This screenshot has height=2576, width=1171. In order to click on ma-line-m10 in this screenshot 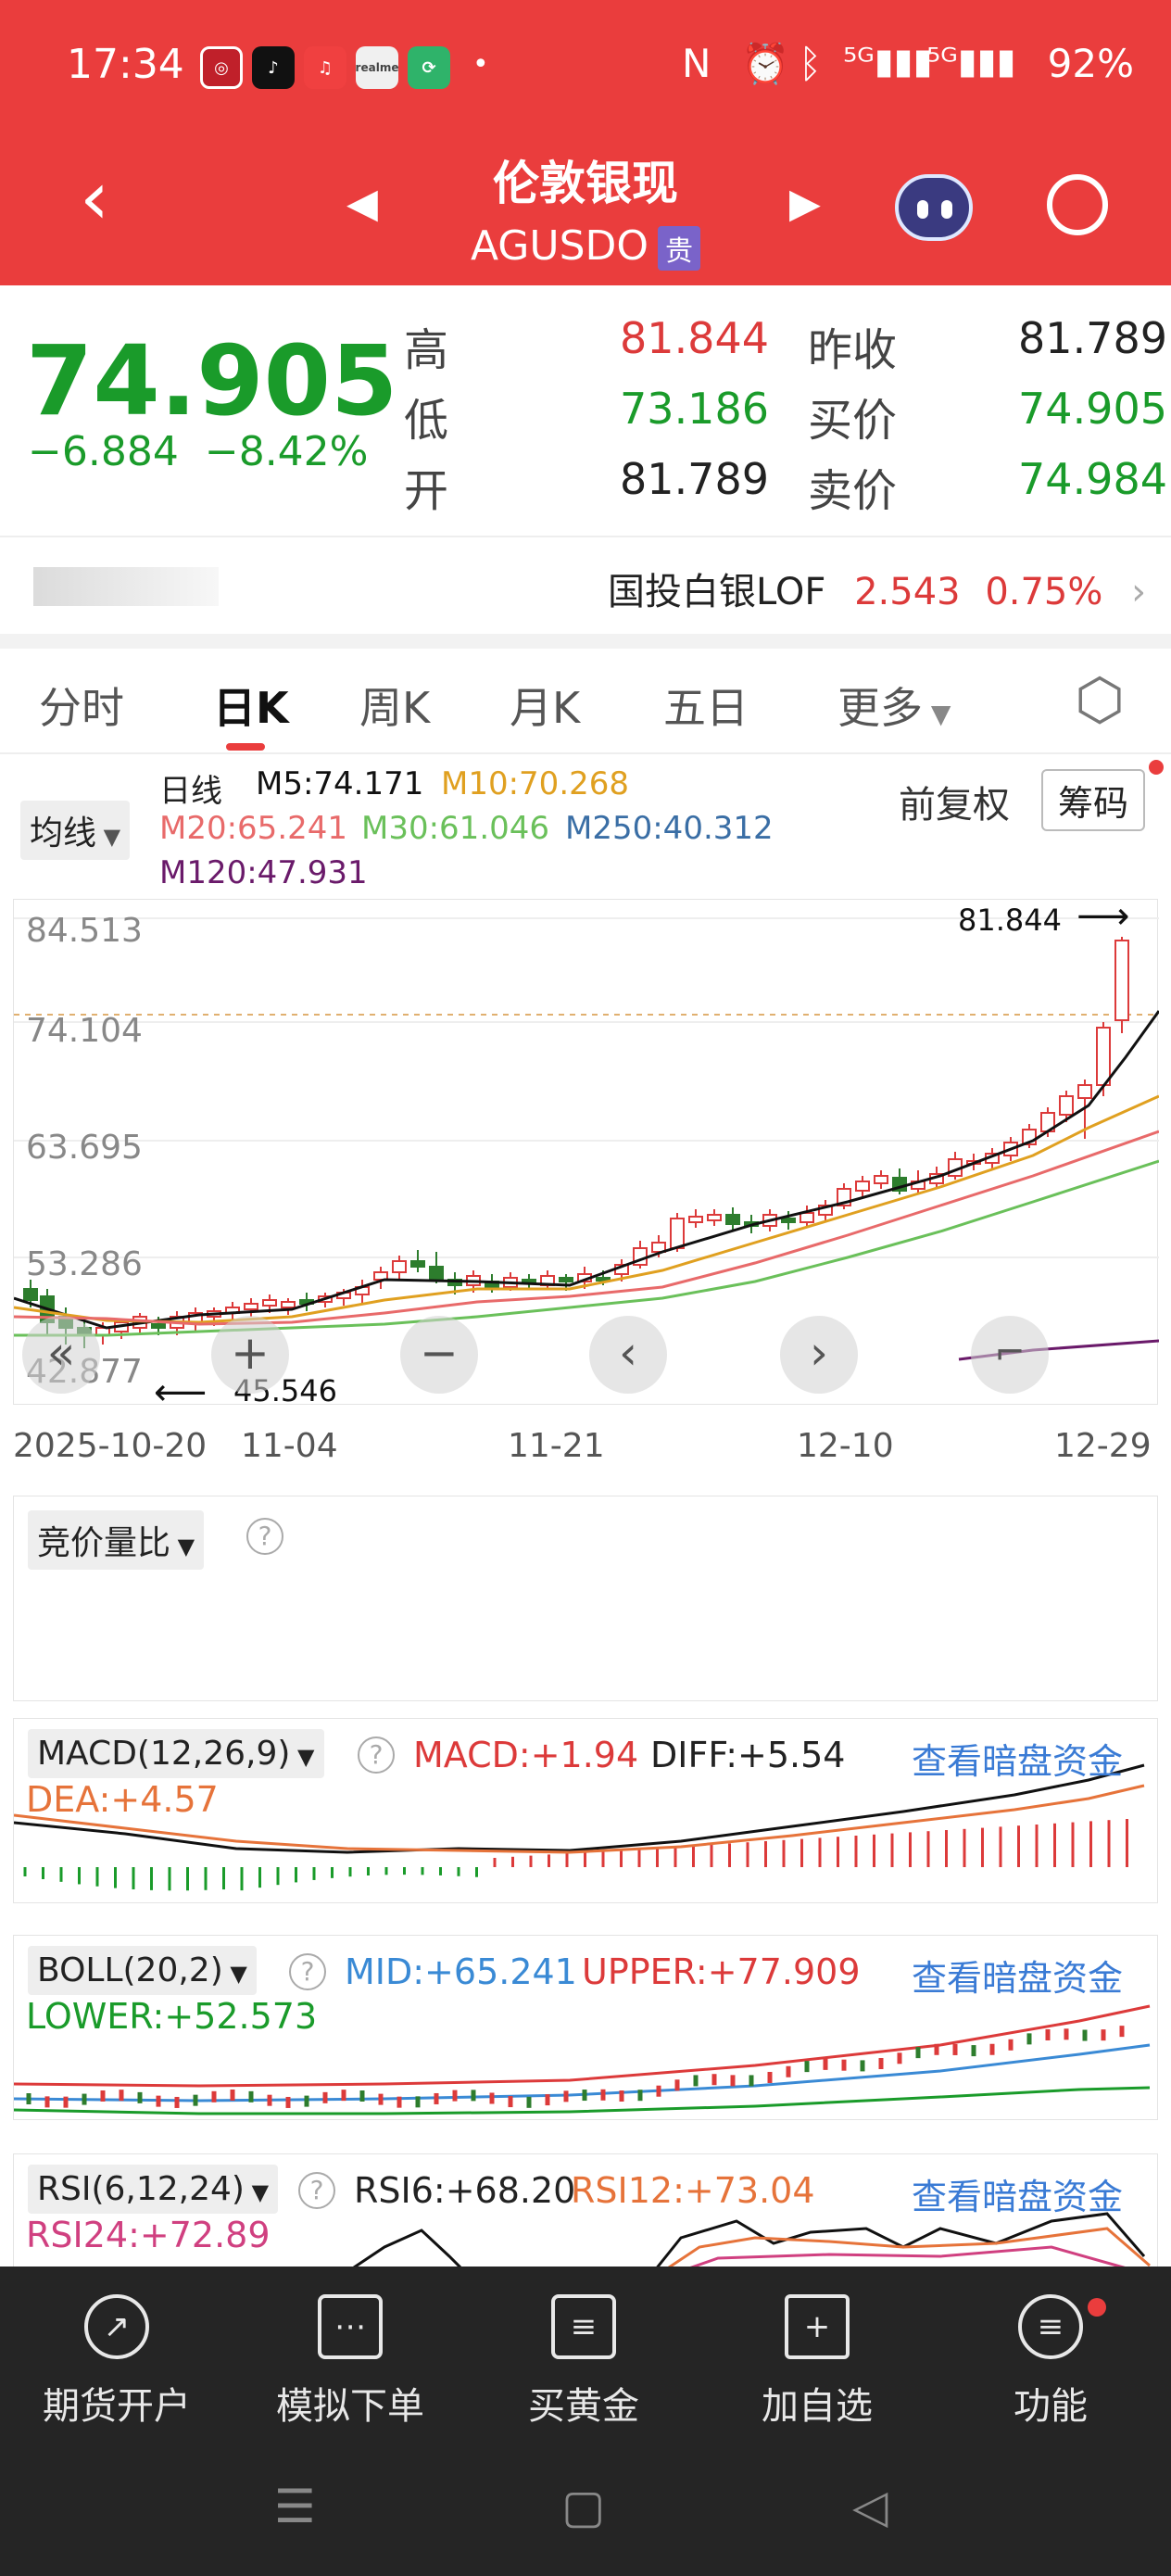, I will do `click(587, 1209)`.